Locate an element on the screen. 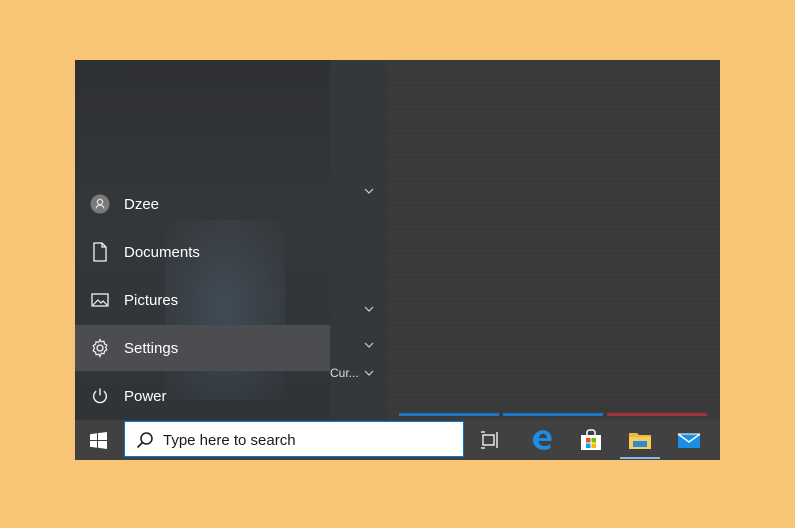  search-icon is located at coordinates (145, 440).